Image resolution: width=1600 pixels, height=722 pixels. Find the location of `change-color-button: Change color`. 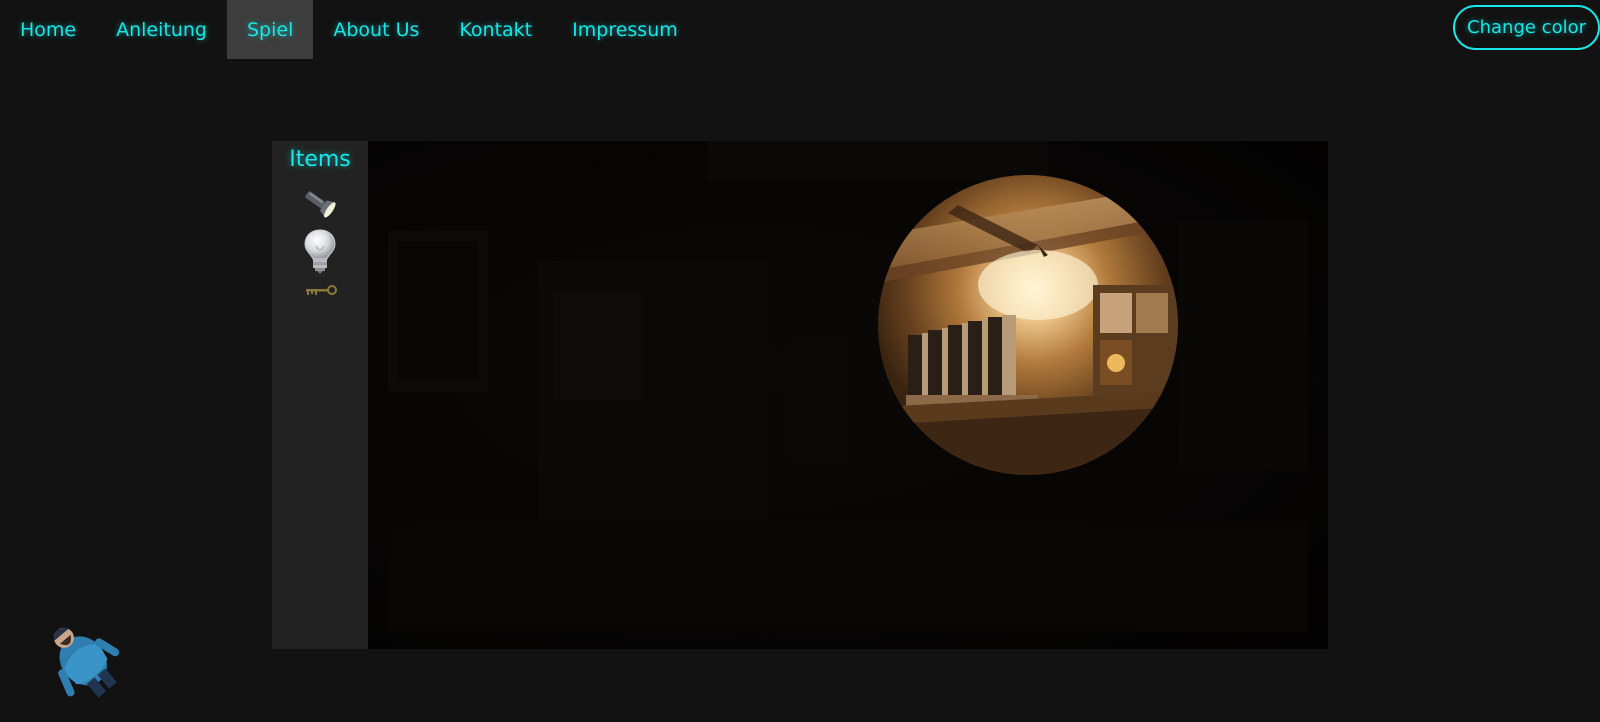

change-color-button: Change color is located at coordinates (1526, 27).